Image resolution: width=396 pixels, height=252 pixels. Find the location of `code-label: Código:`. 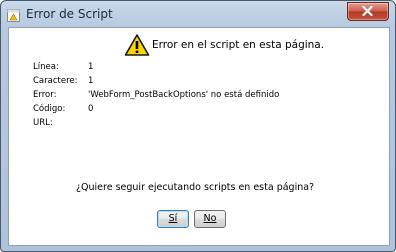

code-label: Código: is located at coordinates (49, 109).